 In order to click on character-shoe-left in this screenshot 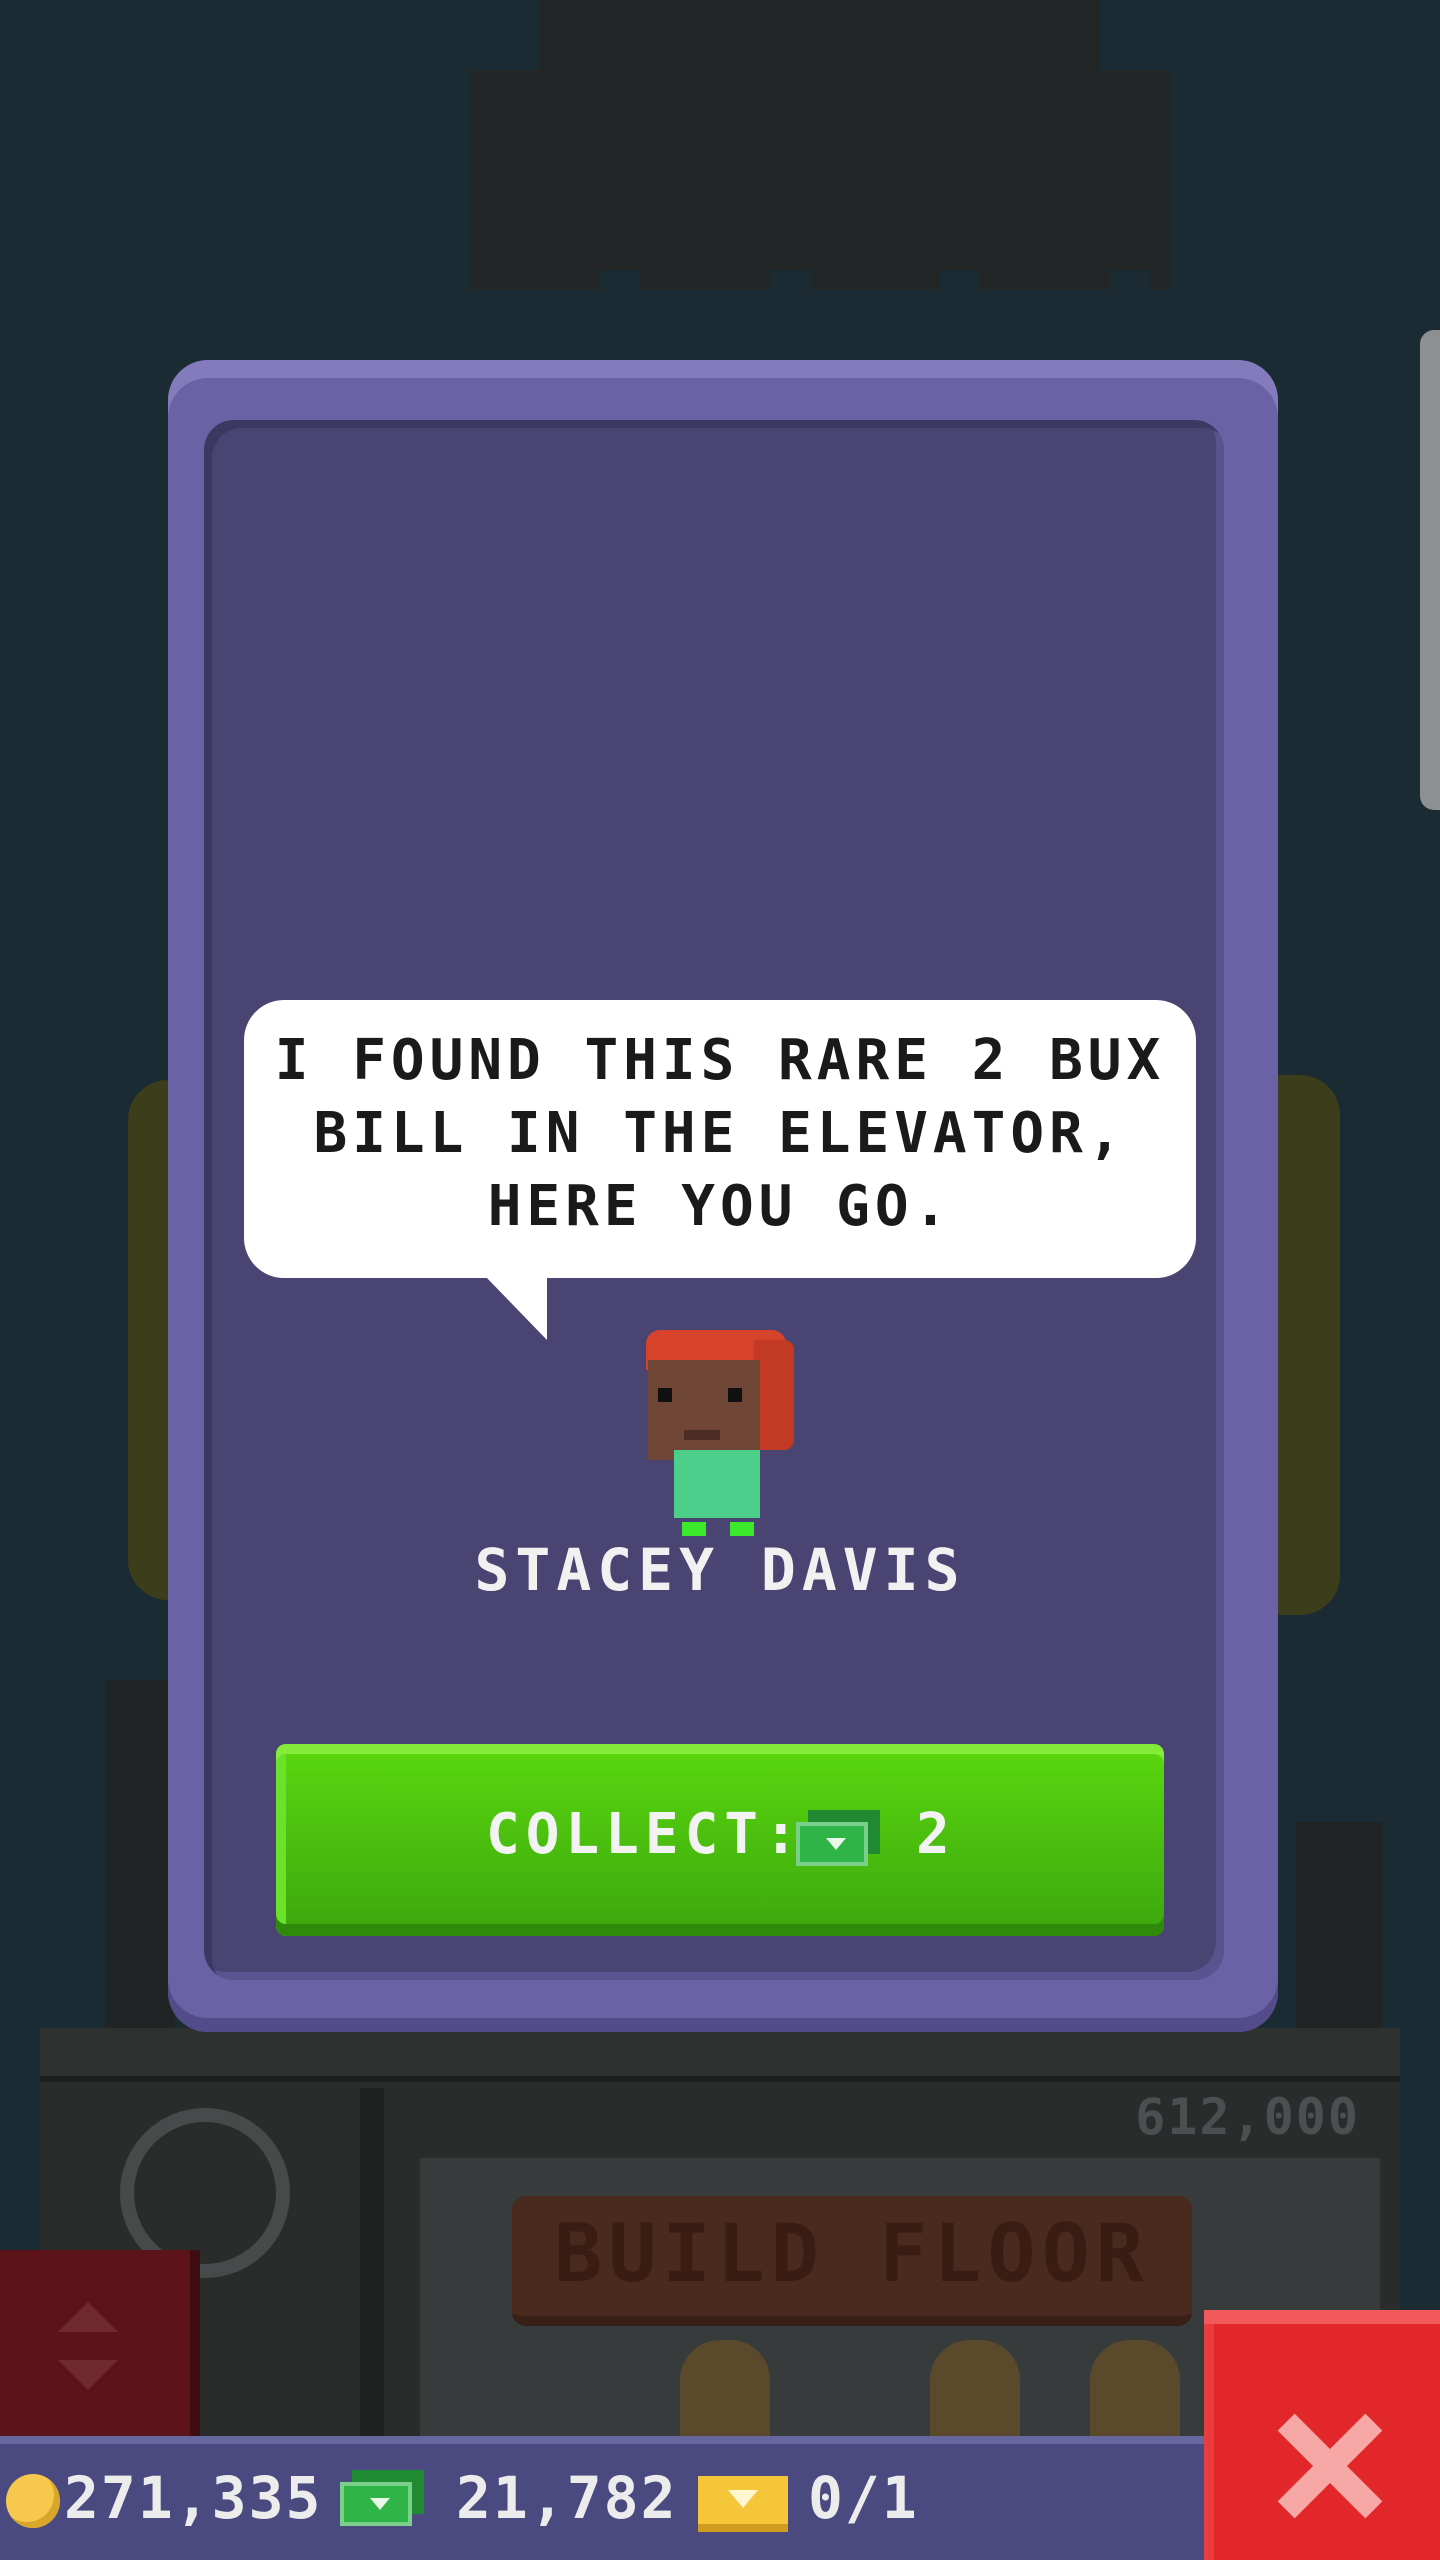, I will do `click(694, 1529)`.